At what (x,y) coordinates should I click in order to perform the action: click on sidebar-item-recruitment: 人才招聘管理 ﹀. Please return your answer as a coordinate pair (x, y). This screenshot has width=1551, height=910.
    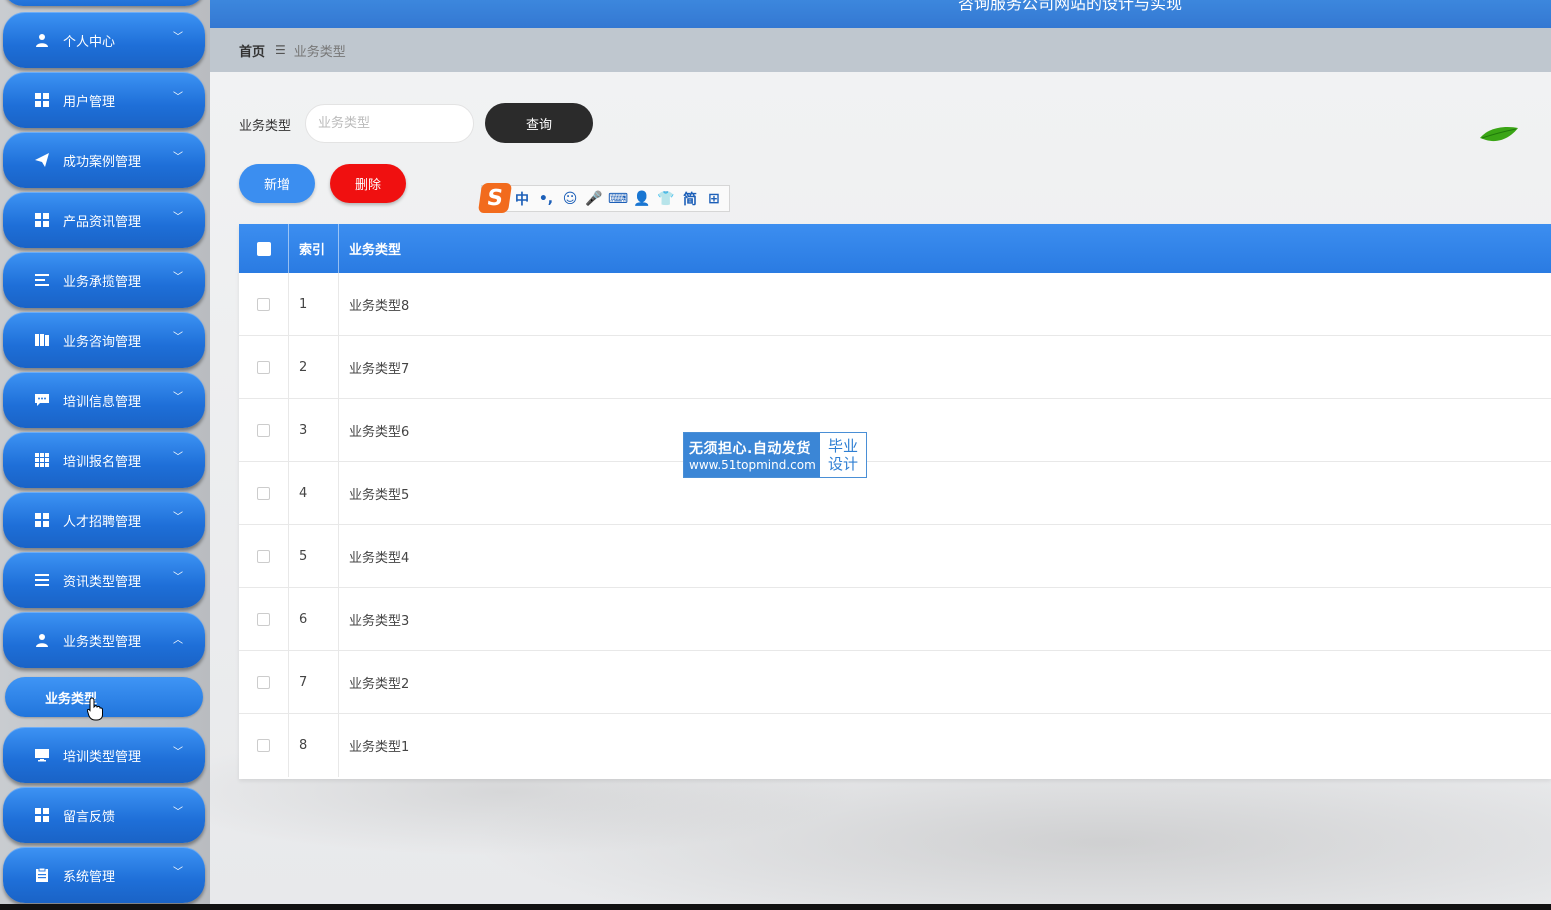
    Looking at the image, I should click on (104, 520).